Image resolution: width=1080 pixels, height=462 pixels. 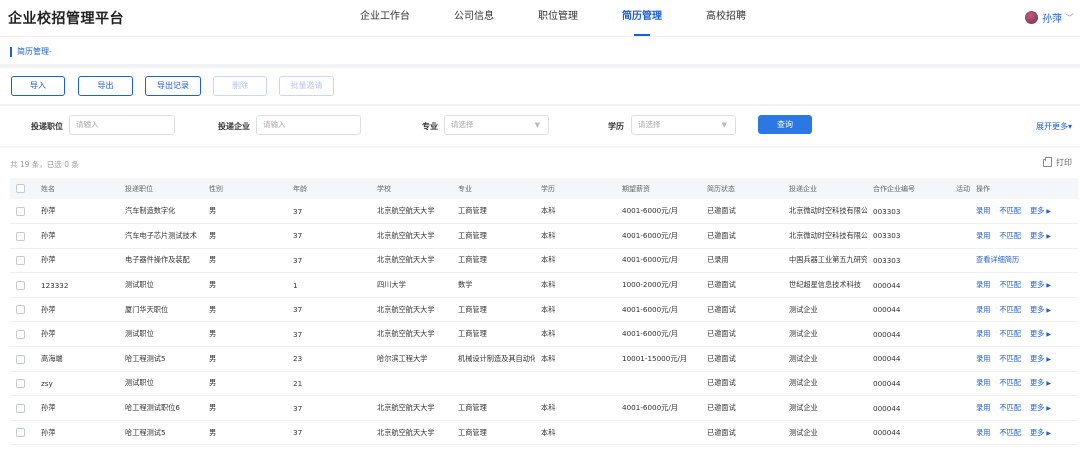 I want to click on nav-item-campus-recruitment: 高校招聘, so click(x=726, y=18).